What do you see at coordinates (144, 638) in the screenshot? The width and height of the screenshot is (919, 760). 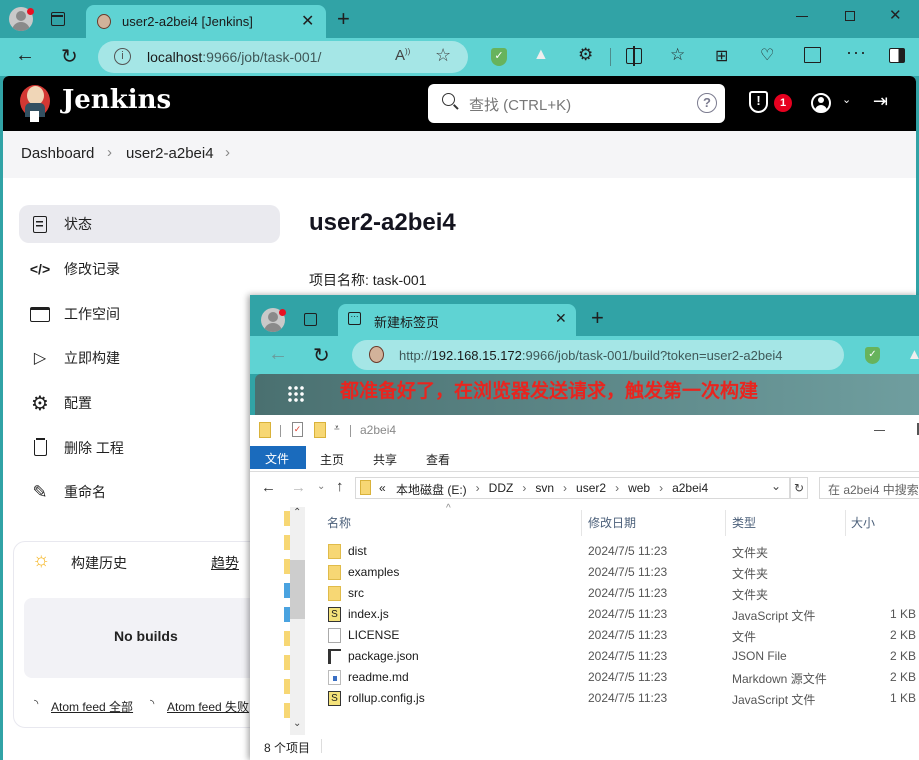 I see `no-builds-panel: No builds` at bounding box center [144, 638].